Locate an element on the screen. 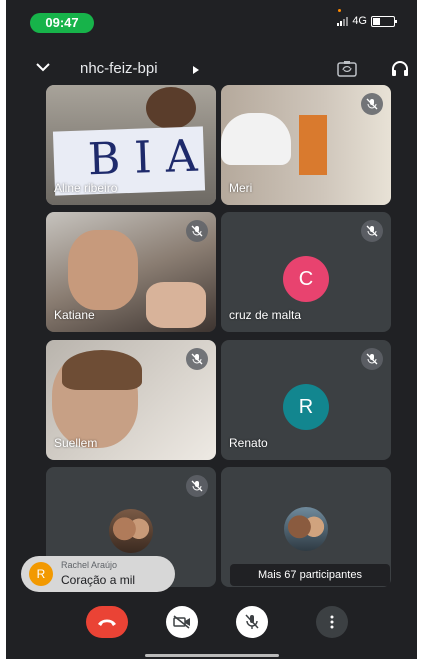  participant-avatar: R is located at coordinates (306, 407).